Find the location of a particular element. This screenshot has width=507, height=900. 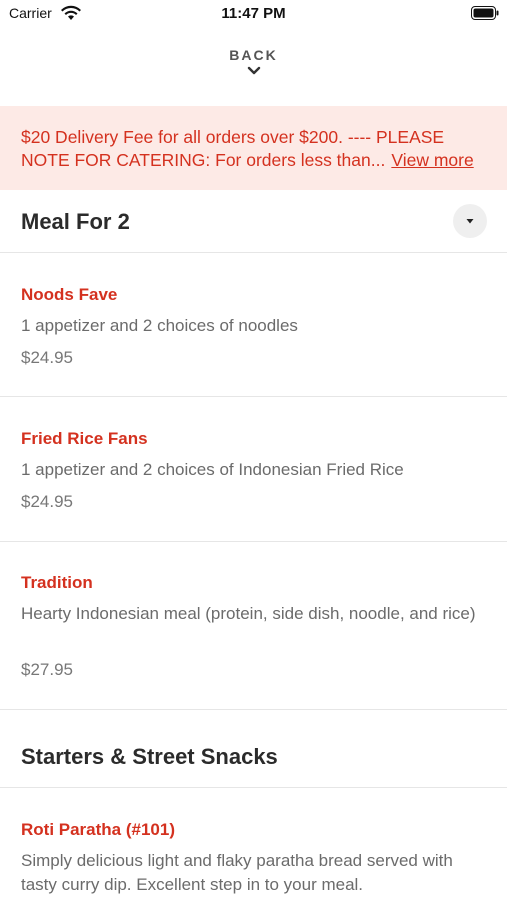

item-name: Roti Paratha (#101) is located at coordinates (98, 829).